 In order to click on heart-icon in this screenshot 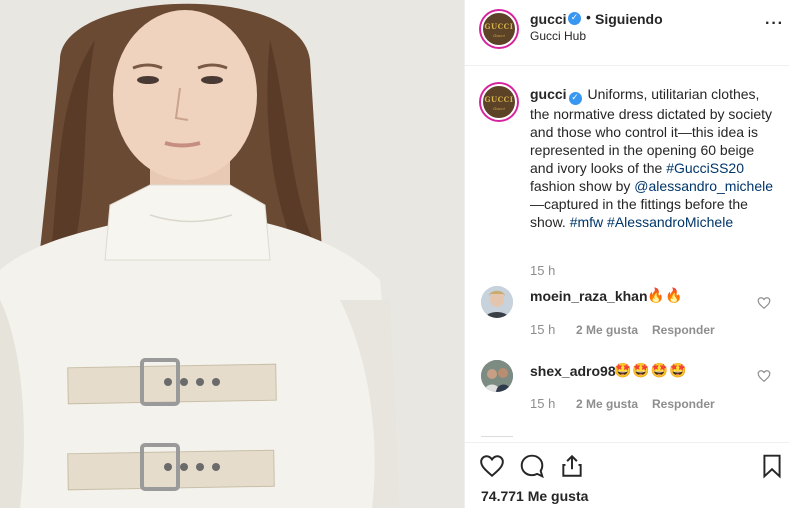, I will do `click(492, 466)`.